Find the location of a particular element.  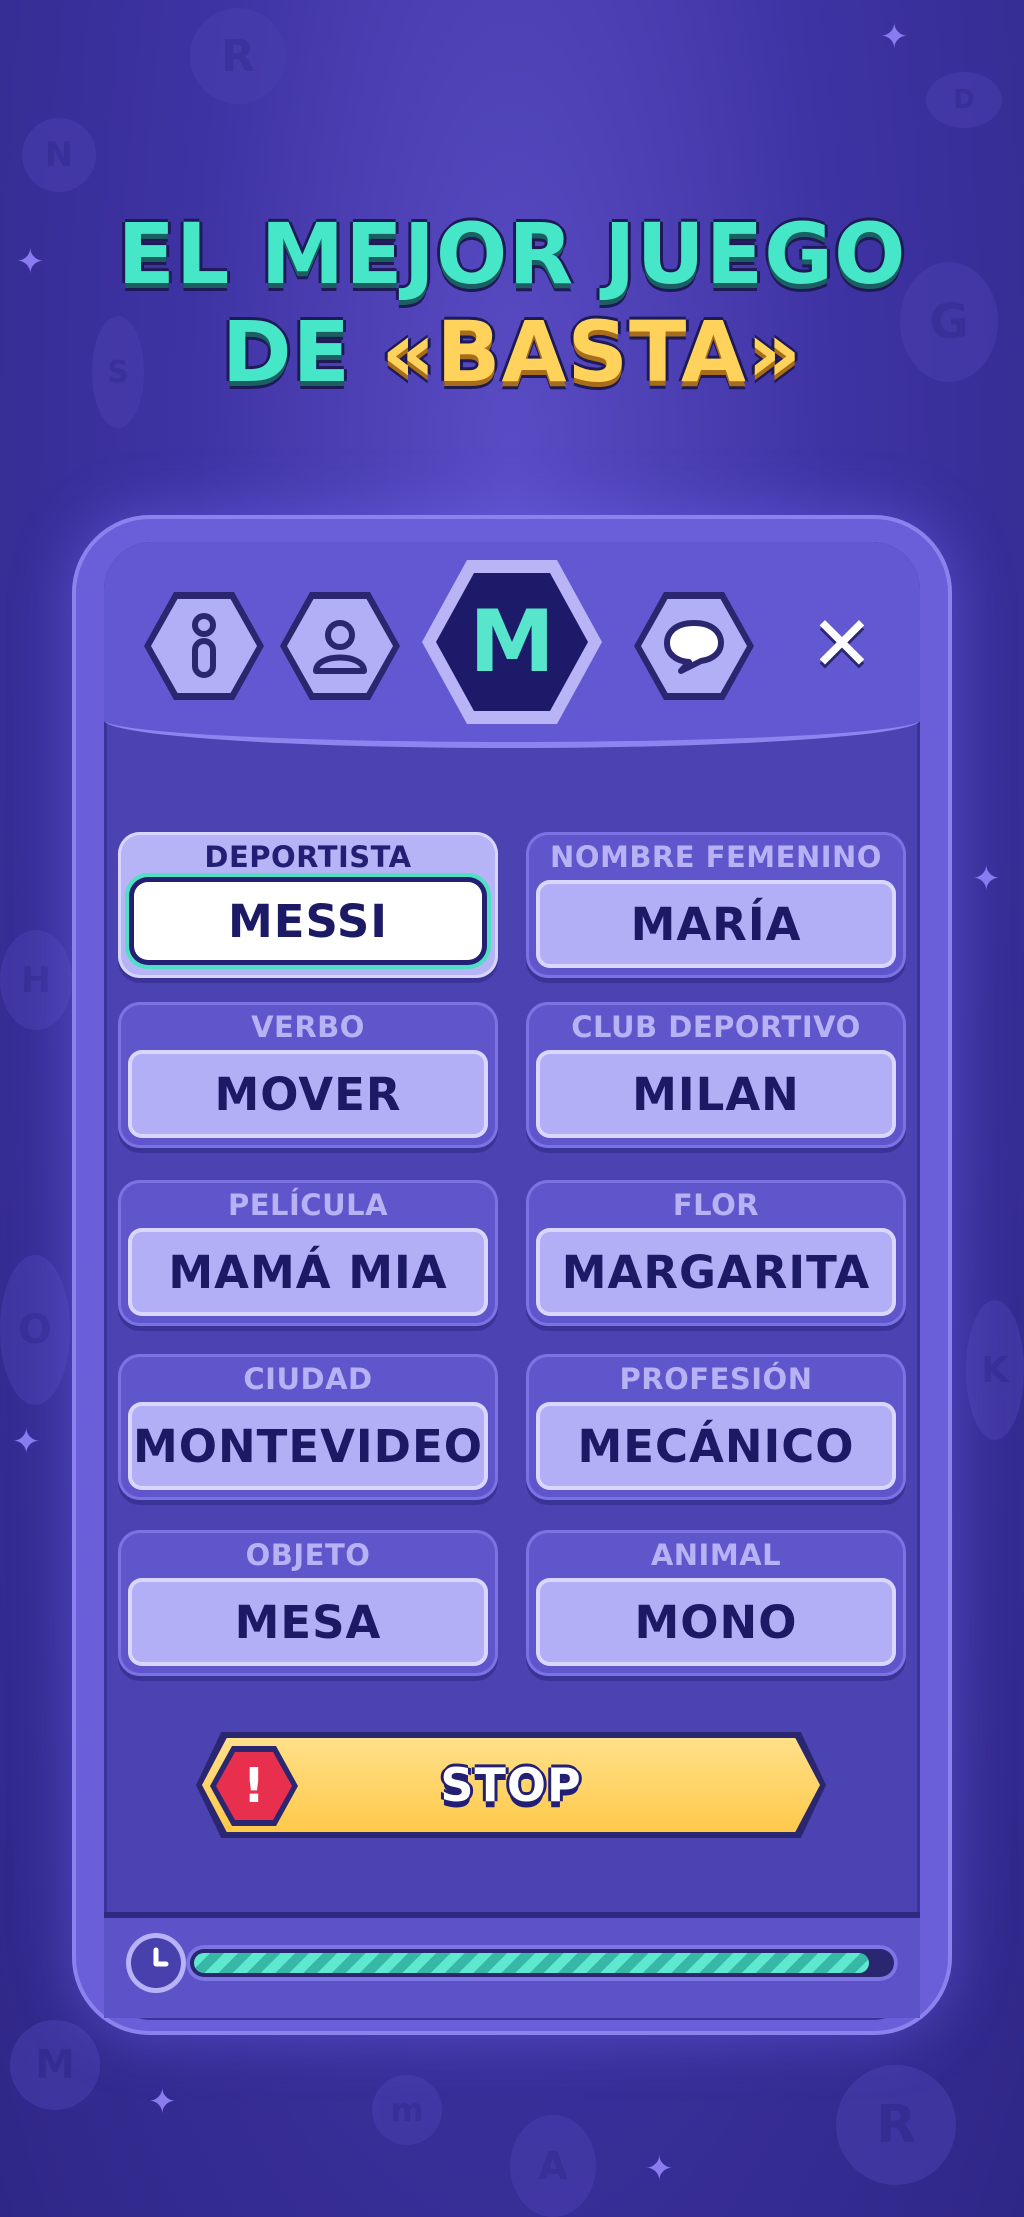

answer-input: MOVER is located at coordinates (308, 1094).